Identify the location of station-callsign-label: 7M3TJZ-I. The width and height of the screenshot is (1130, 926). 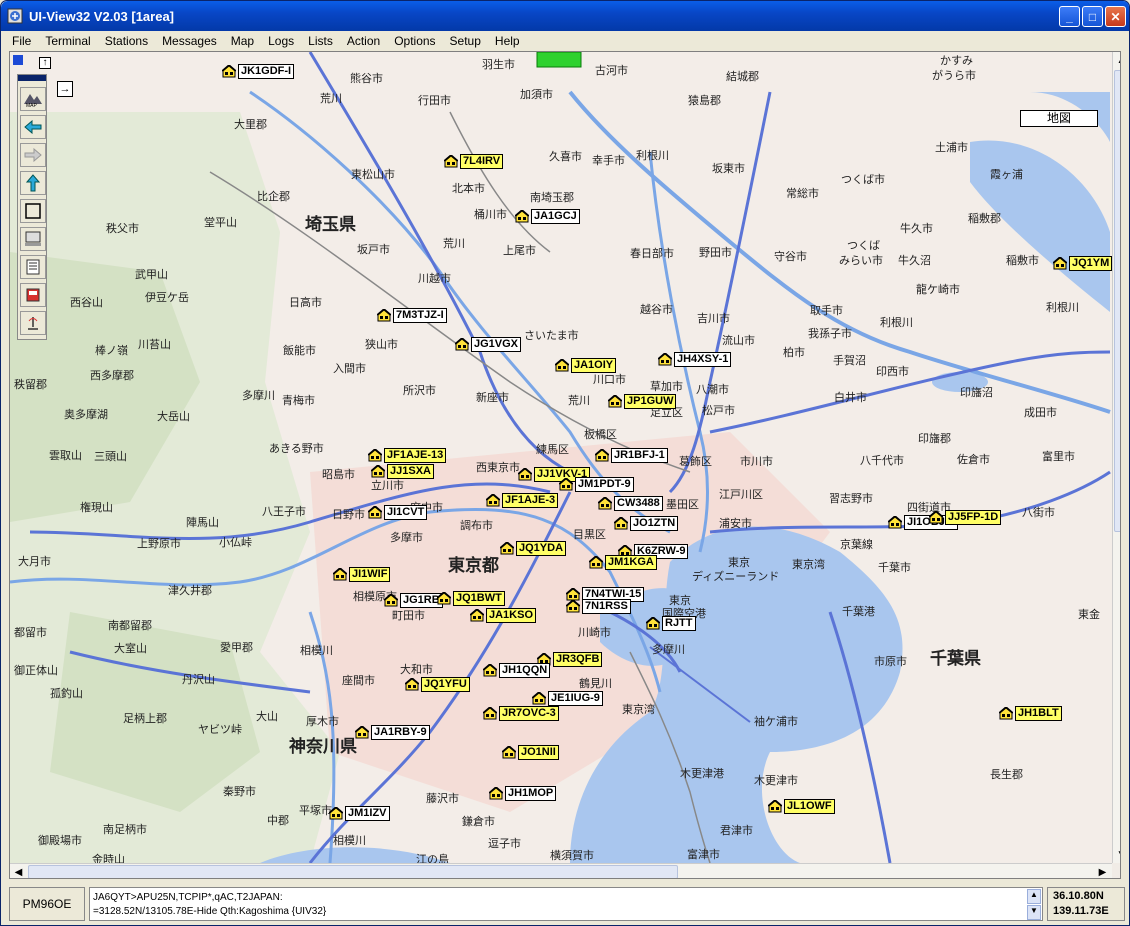
(420, 315).